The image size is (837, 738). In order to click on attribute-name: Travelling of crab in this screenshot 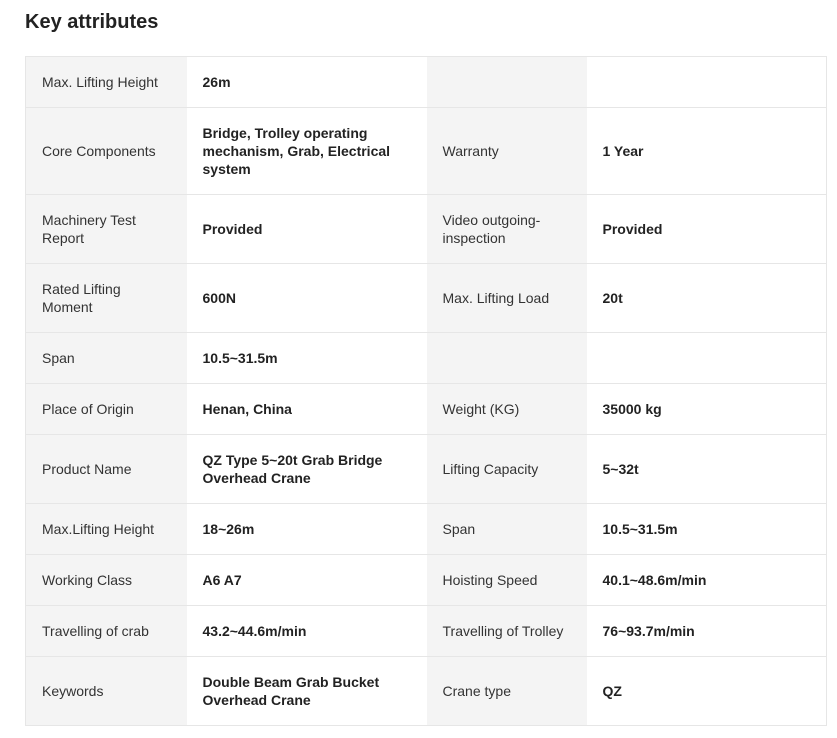, I will do `click(106, 631)`.